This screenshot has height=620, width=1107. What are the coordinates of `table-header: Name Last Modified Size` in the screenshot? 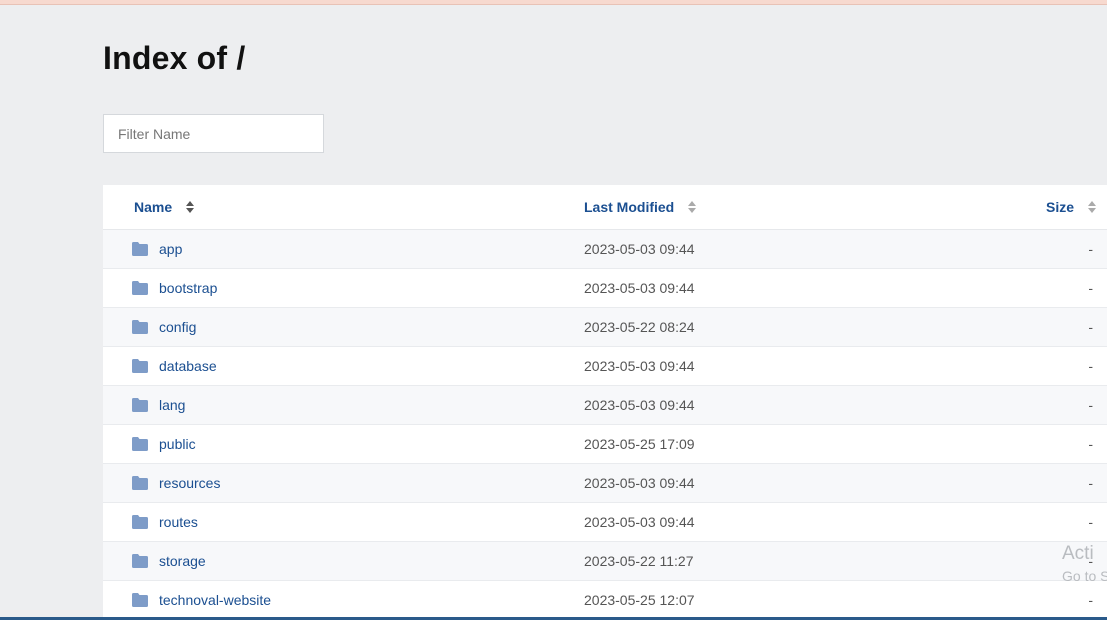 It's located at (605, 207).